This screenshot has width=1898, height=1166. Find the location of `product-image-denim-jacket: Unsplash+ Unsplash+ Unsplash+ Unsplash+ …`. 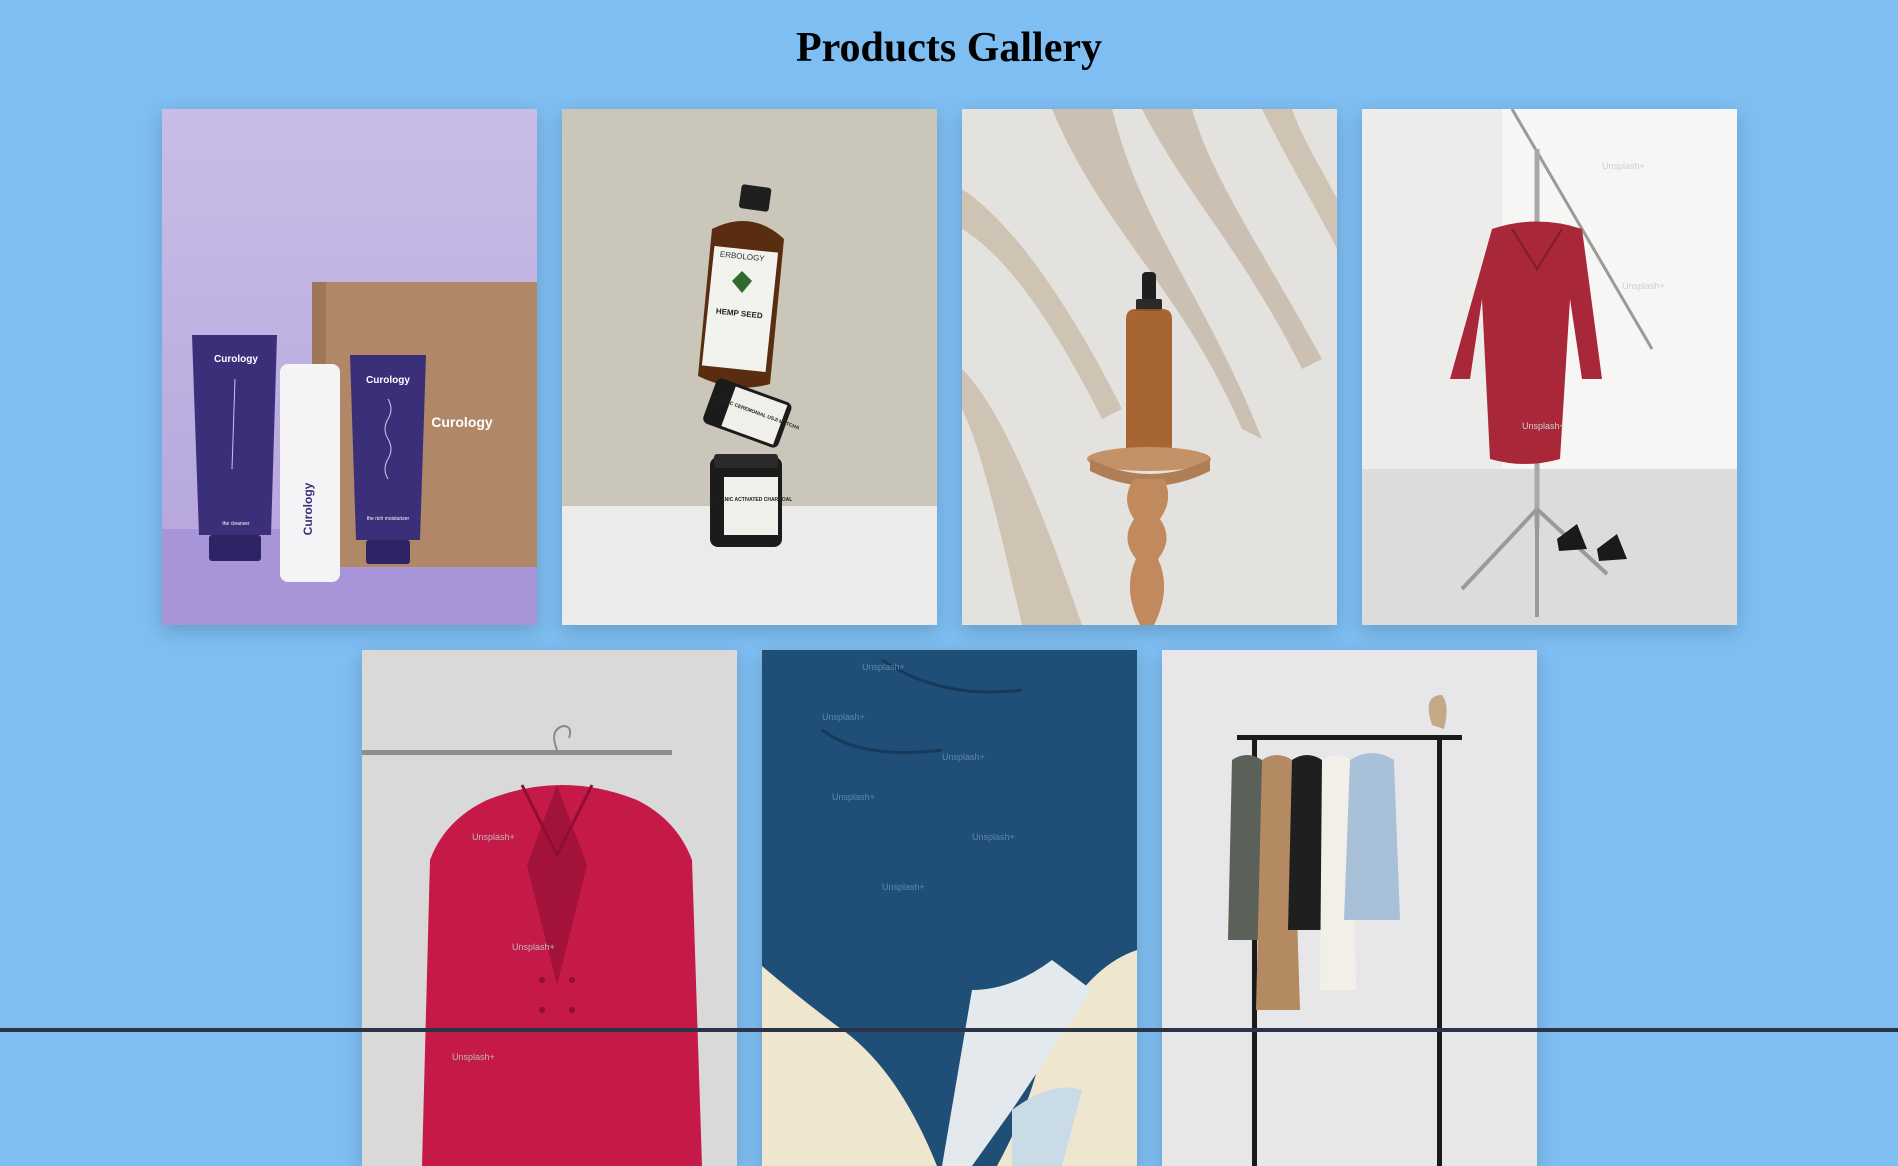

product-image-denim-jacket: Unsplash+ Unsplash+ Unsplash+ Unsplash+ … is located at coordinates (949, 908).